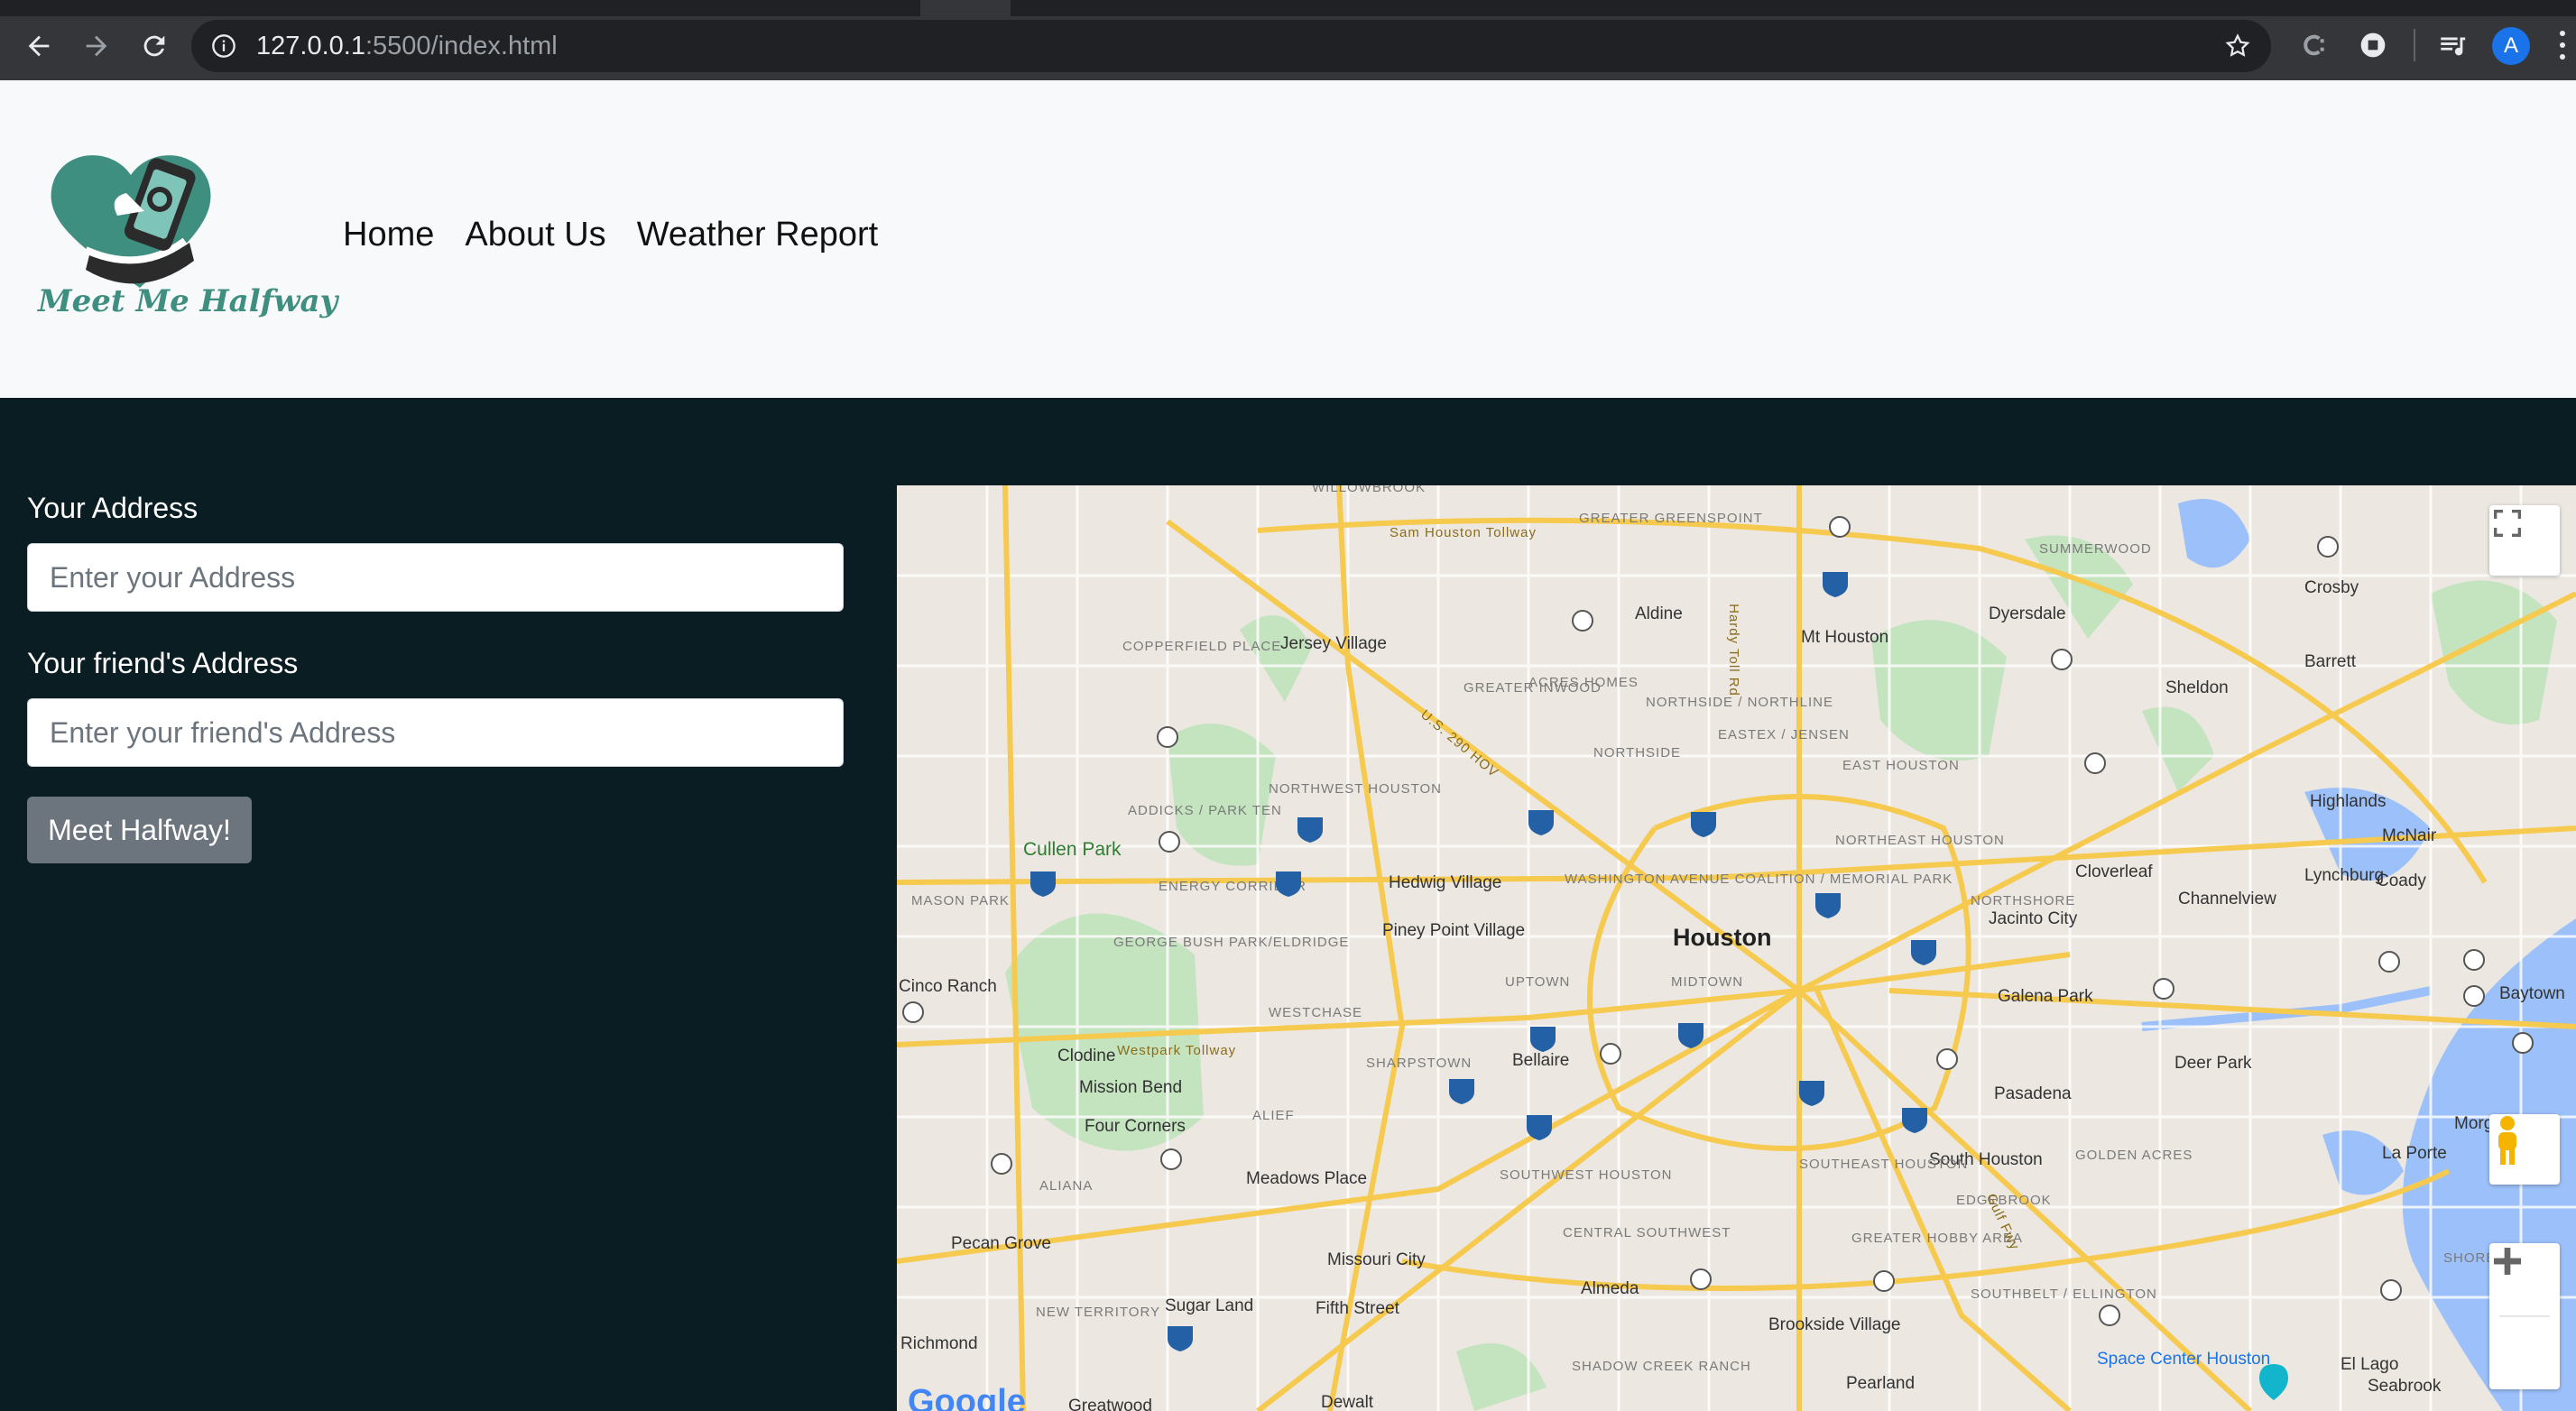  What do you see at coordinates (2562, 45) in the screenshot?
I see `browser-menu-icon` at bounding box center [2562, 45].